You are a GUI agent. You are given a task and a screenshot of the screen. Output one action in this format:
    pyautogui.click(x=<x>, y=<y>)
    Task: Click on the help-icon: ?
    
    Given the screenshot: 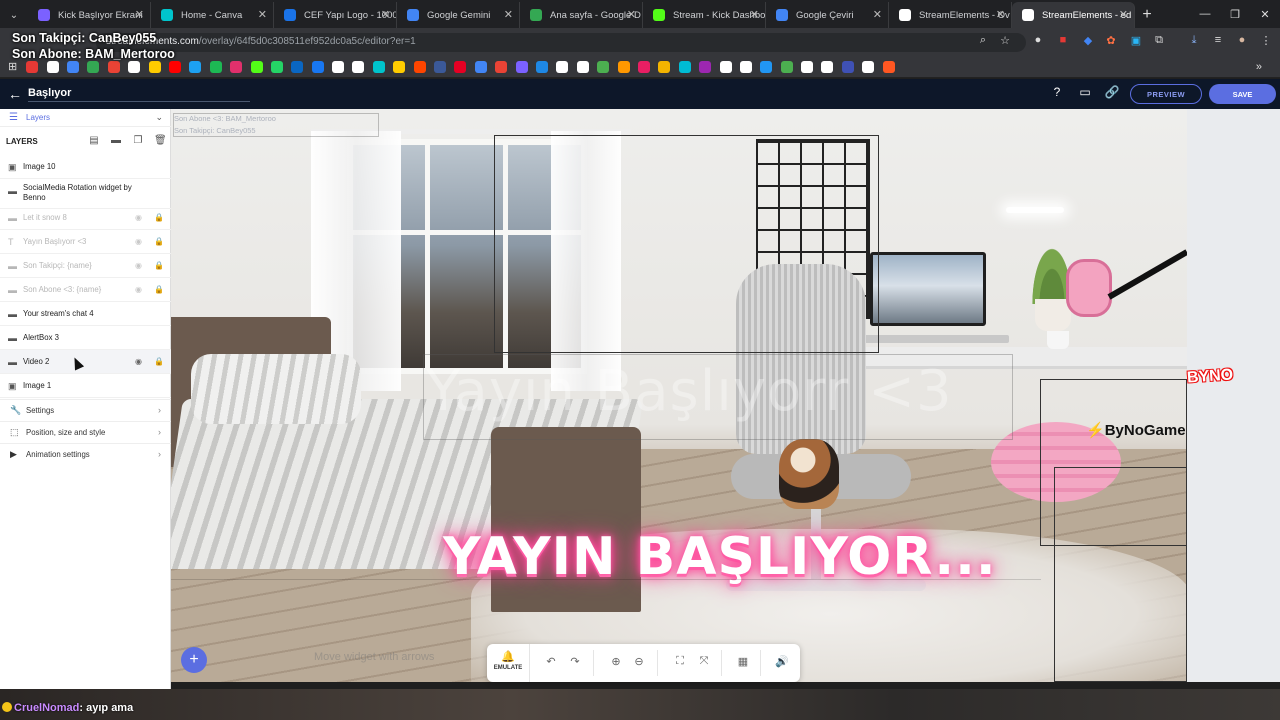 What is the action you would take?
    pyautogui.click(x=1057, y=94)
    